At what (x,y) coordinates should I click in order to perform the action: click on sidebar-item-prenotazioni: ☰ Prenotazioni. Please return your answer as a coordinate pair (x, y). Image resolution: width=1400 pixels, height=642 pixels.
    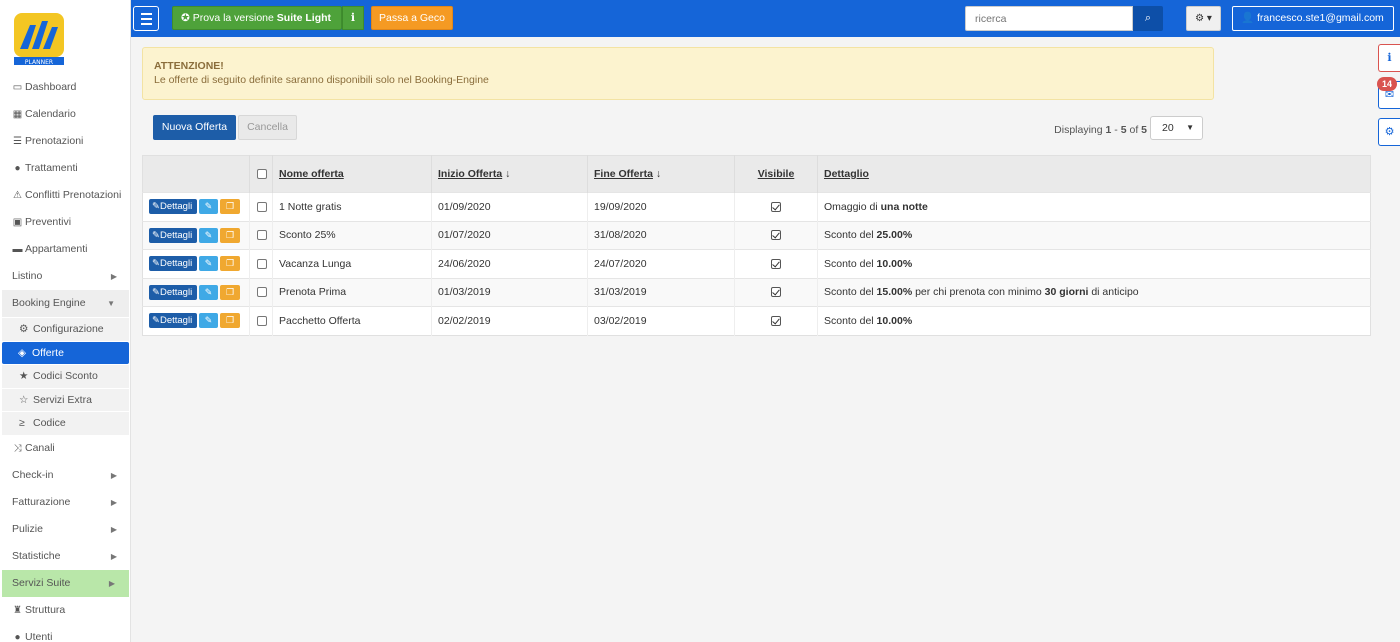
    Looking at the image, I should click on (65, 141).